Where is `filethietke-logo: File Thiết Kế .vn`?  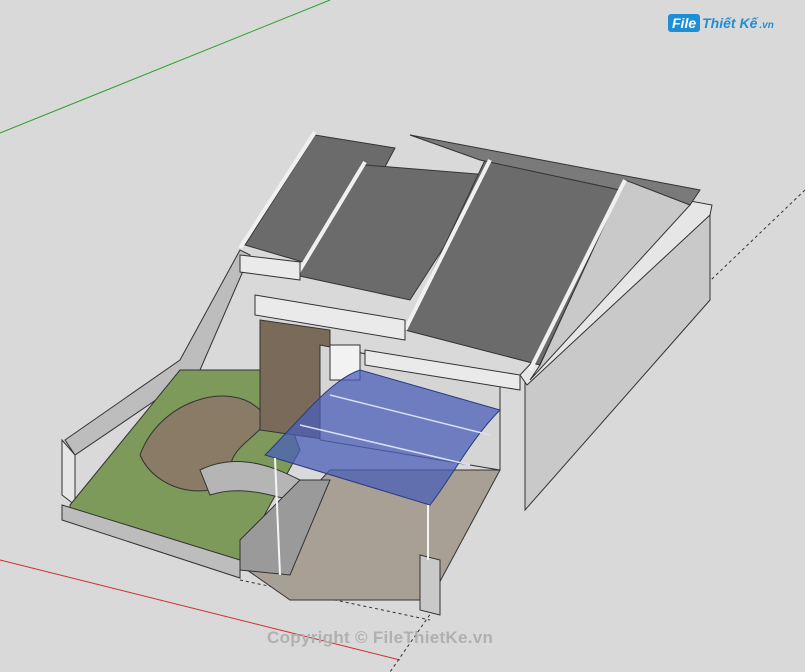 filethietke-logo: File Thiết Kế .vn is located at coordinates (721, 23).